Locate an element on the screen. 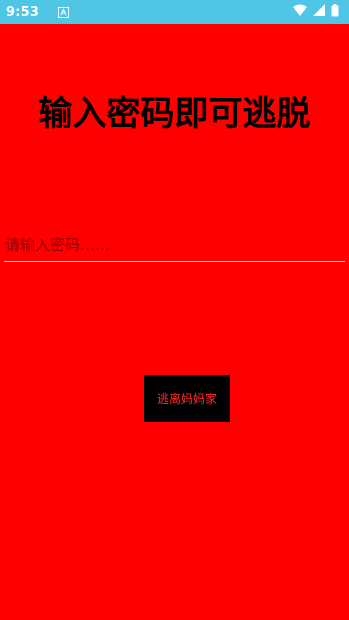  a-letter-notification-icon is located at coordinates (63, 12).